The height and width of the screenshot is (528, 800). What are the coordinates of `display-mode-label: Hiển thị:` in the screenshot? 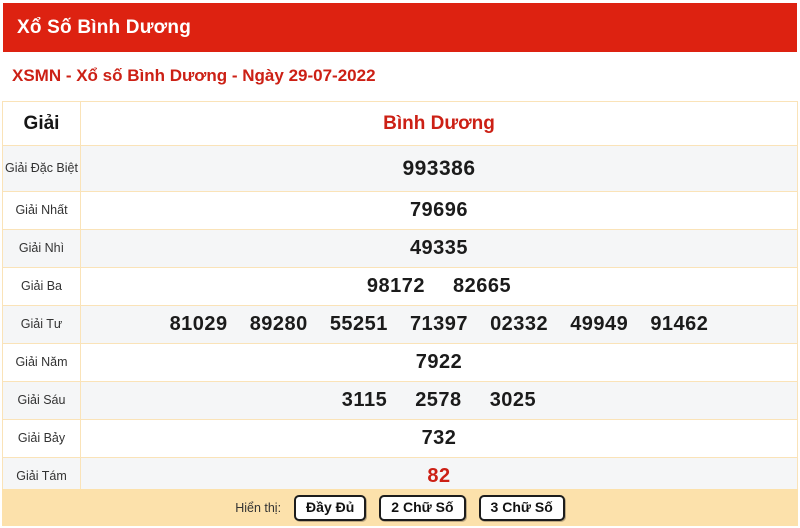 It's located at (258, 507).